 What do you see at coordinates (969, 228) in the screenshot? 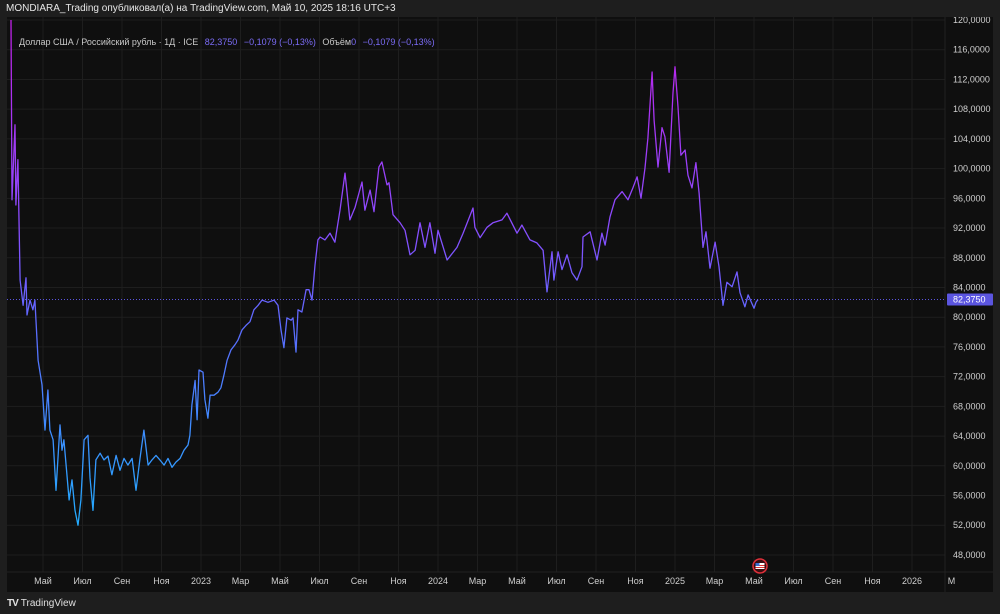
I see `y-tick-label: 92,0000` at bounding box center [969, 228].